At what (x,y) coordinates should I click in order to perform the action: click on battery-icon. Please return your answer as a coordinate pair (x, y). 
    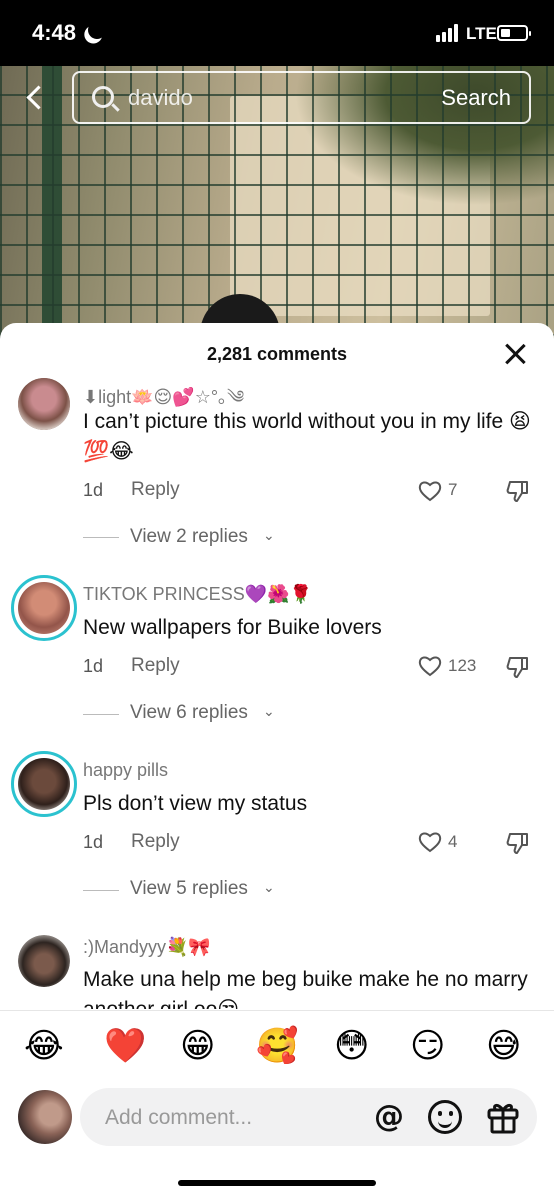
    Looking at the image, I should click on (514, 33).